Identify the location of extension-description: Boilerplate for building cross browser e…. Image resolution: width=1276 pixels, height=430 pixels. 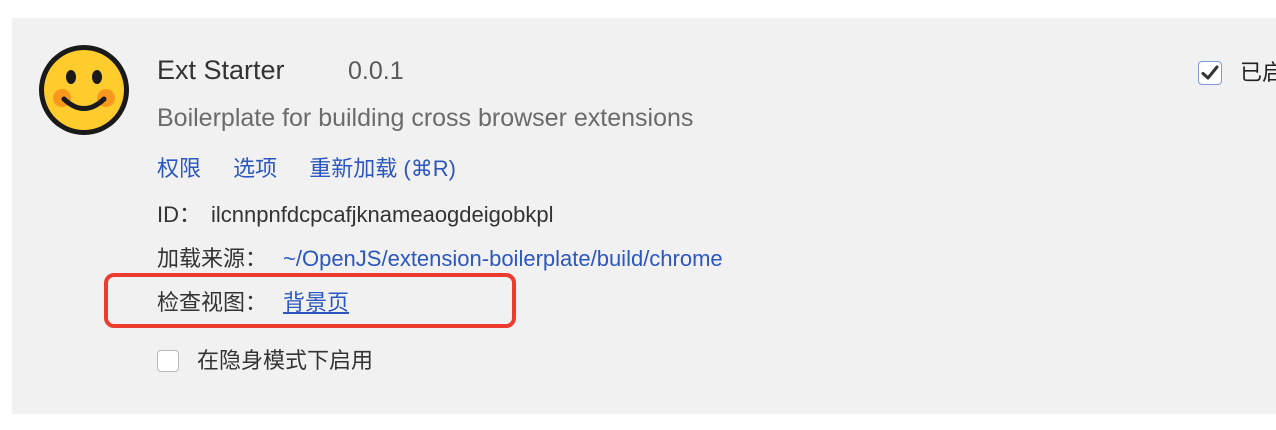
(425, 118).